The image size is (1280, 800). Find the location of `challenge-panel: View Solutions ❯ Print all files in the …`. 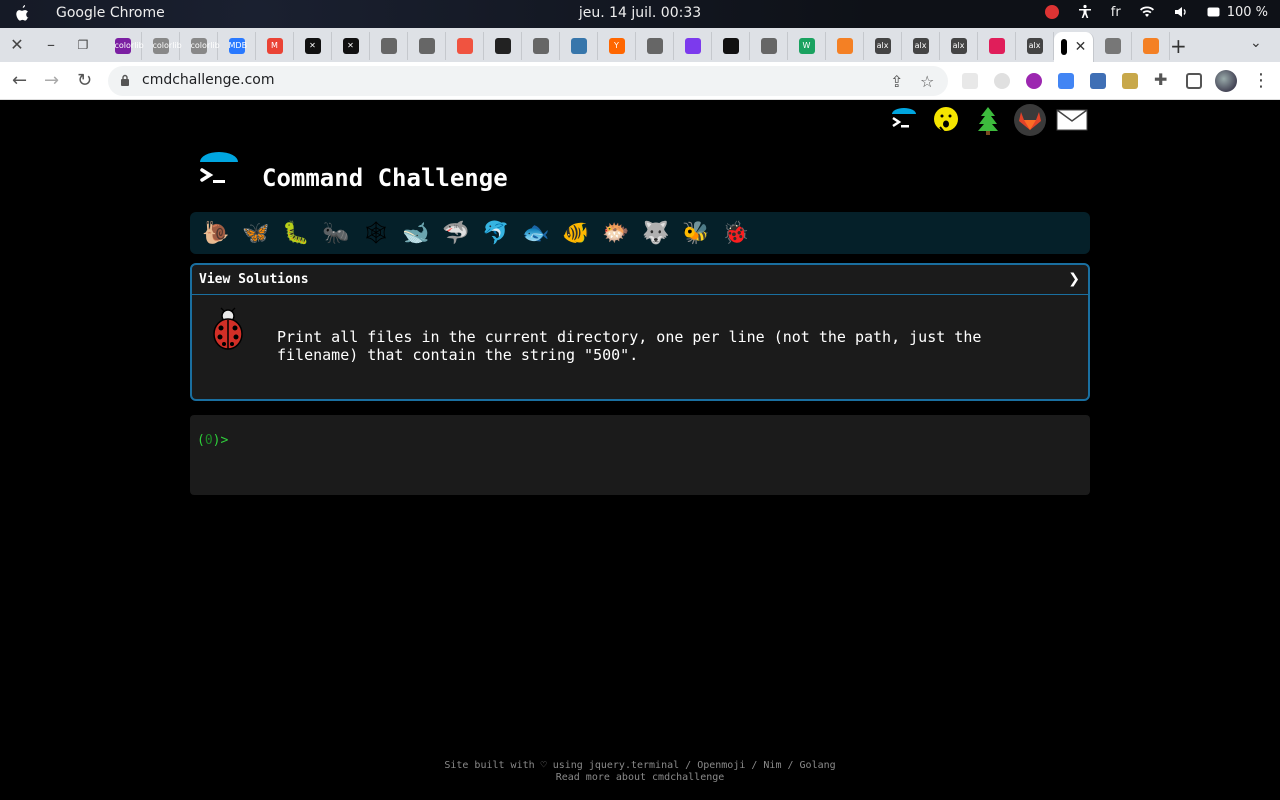

challenge-panel: View Solutions ❯ Print all files in the … is located at coordinates (640, 332).